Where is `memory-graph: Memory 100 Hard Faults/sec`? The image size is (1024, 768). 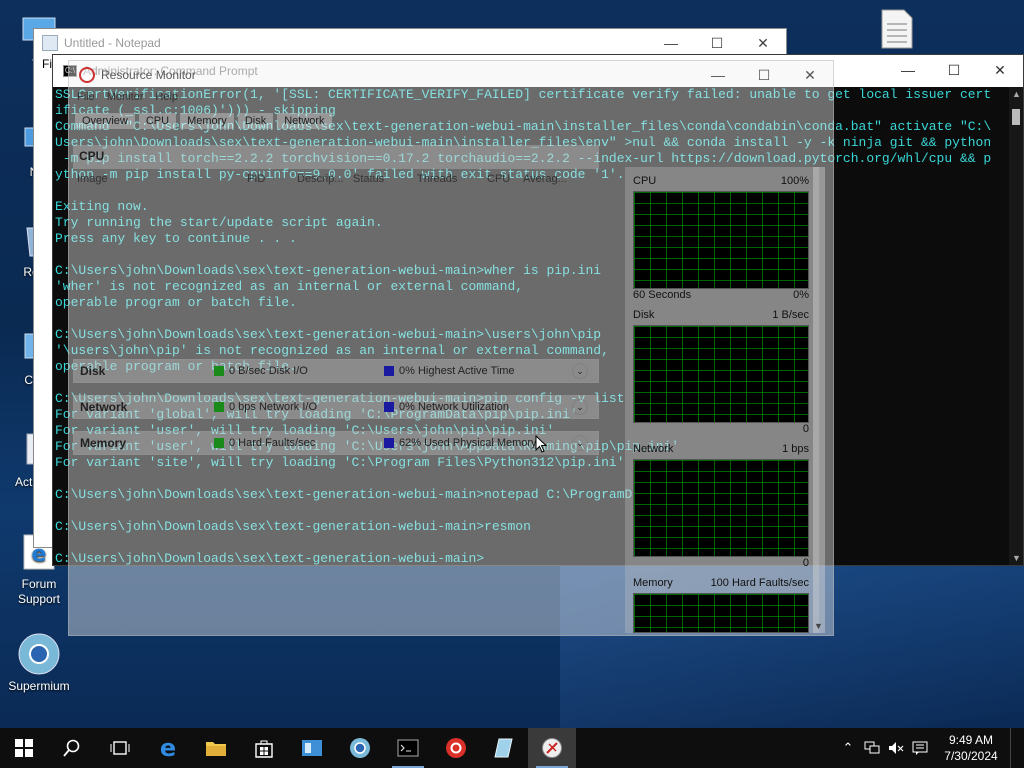 memory-graph: Memory 100 Hard Faults/sec is located at coordinates (721, 605).